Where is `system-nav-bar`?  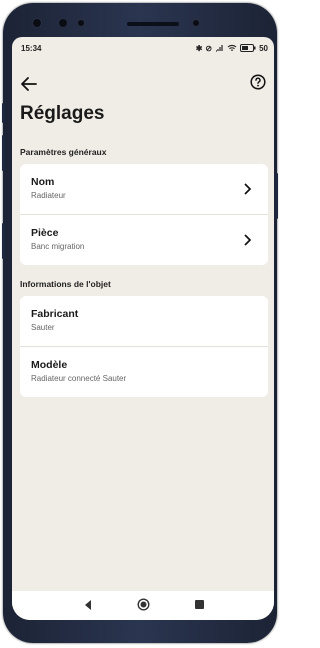 system-nav-bar is located at coordinates (143, 605).